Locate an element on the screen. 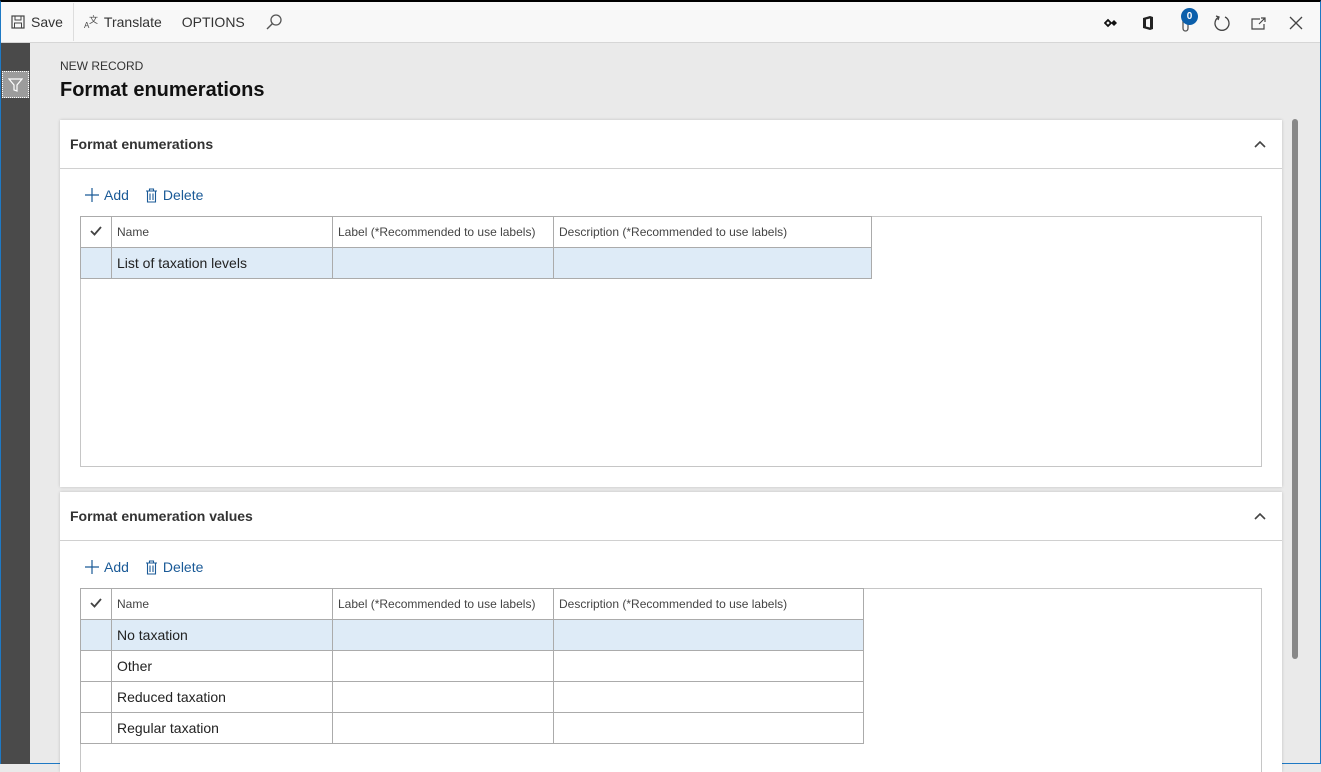  cell-name: List of taxation levels is located at coordinates (222, 263).